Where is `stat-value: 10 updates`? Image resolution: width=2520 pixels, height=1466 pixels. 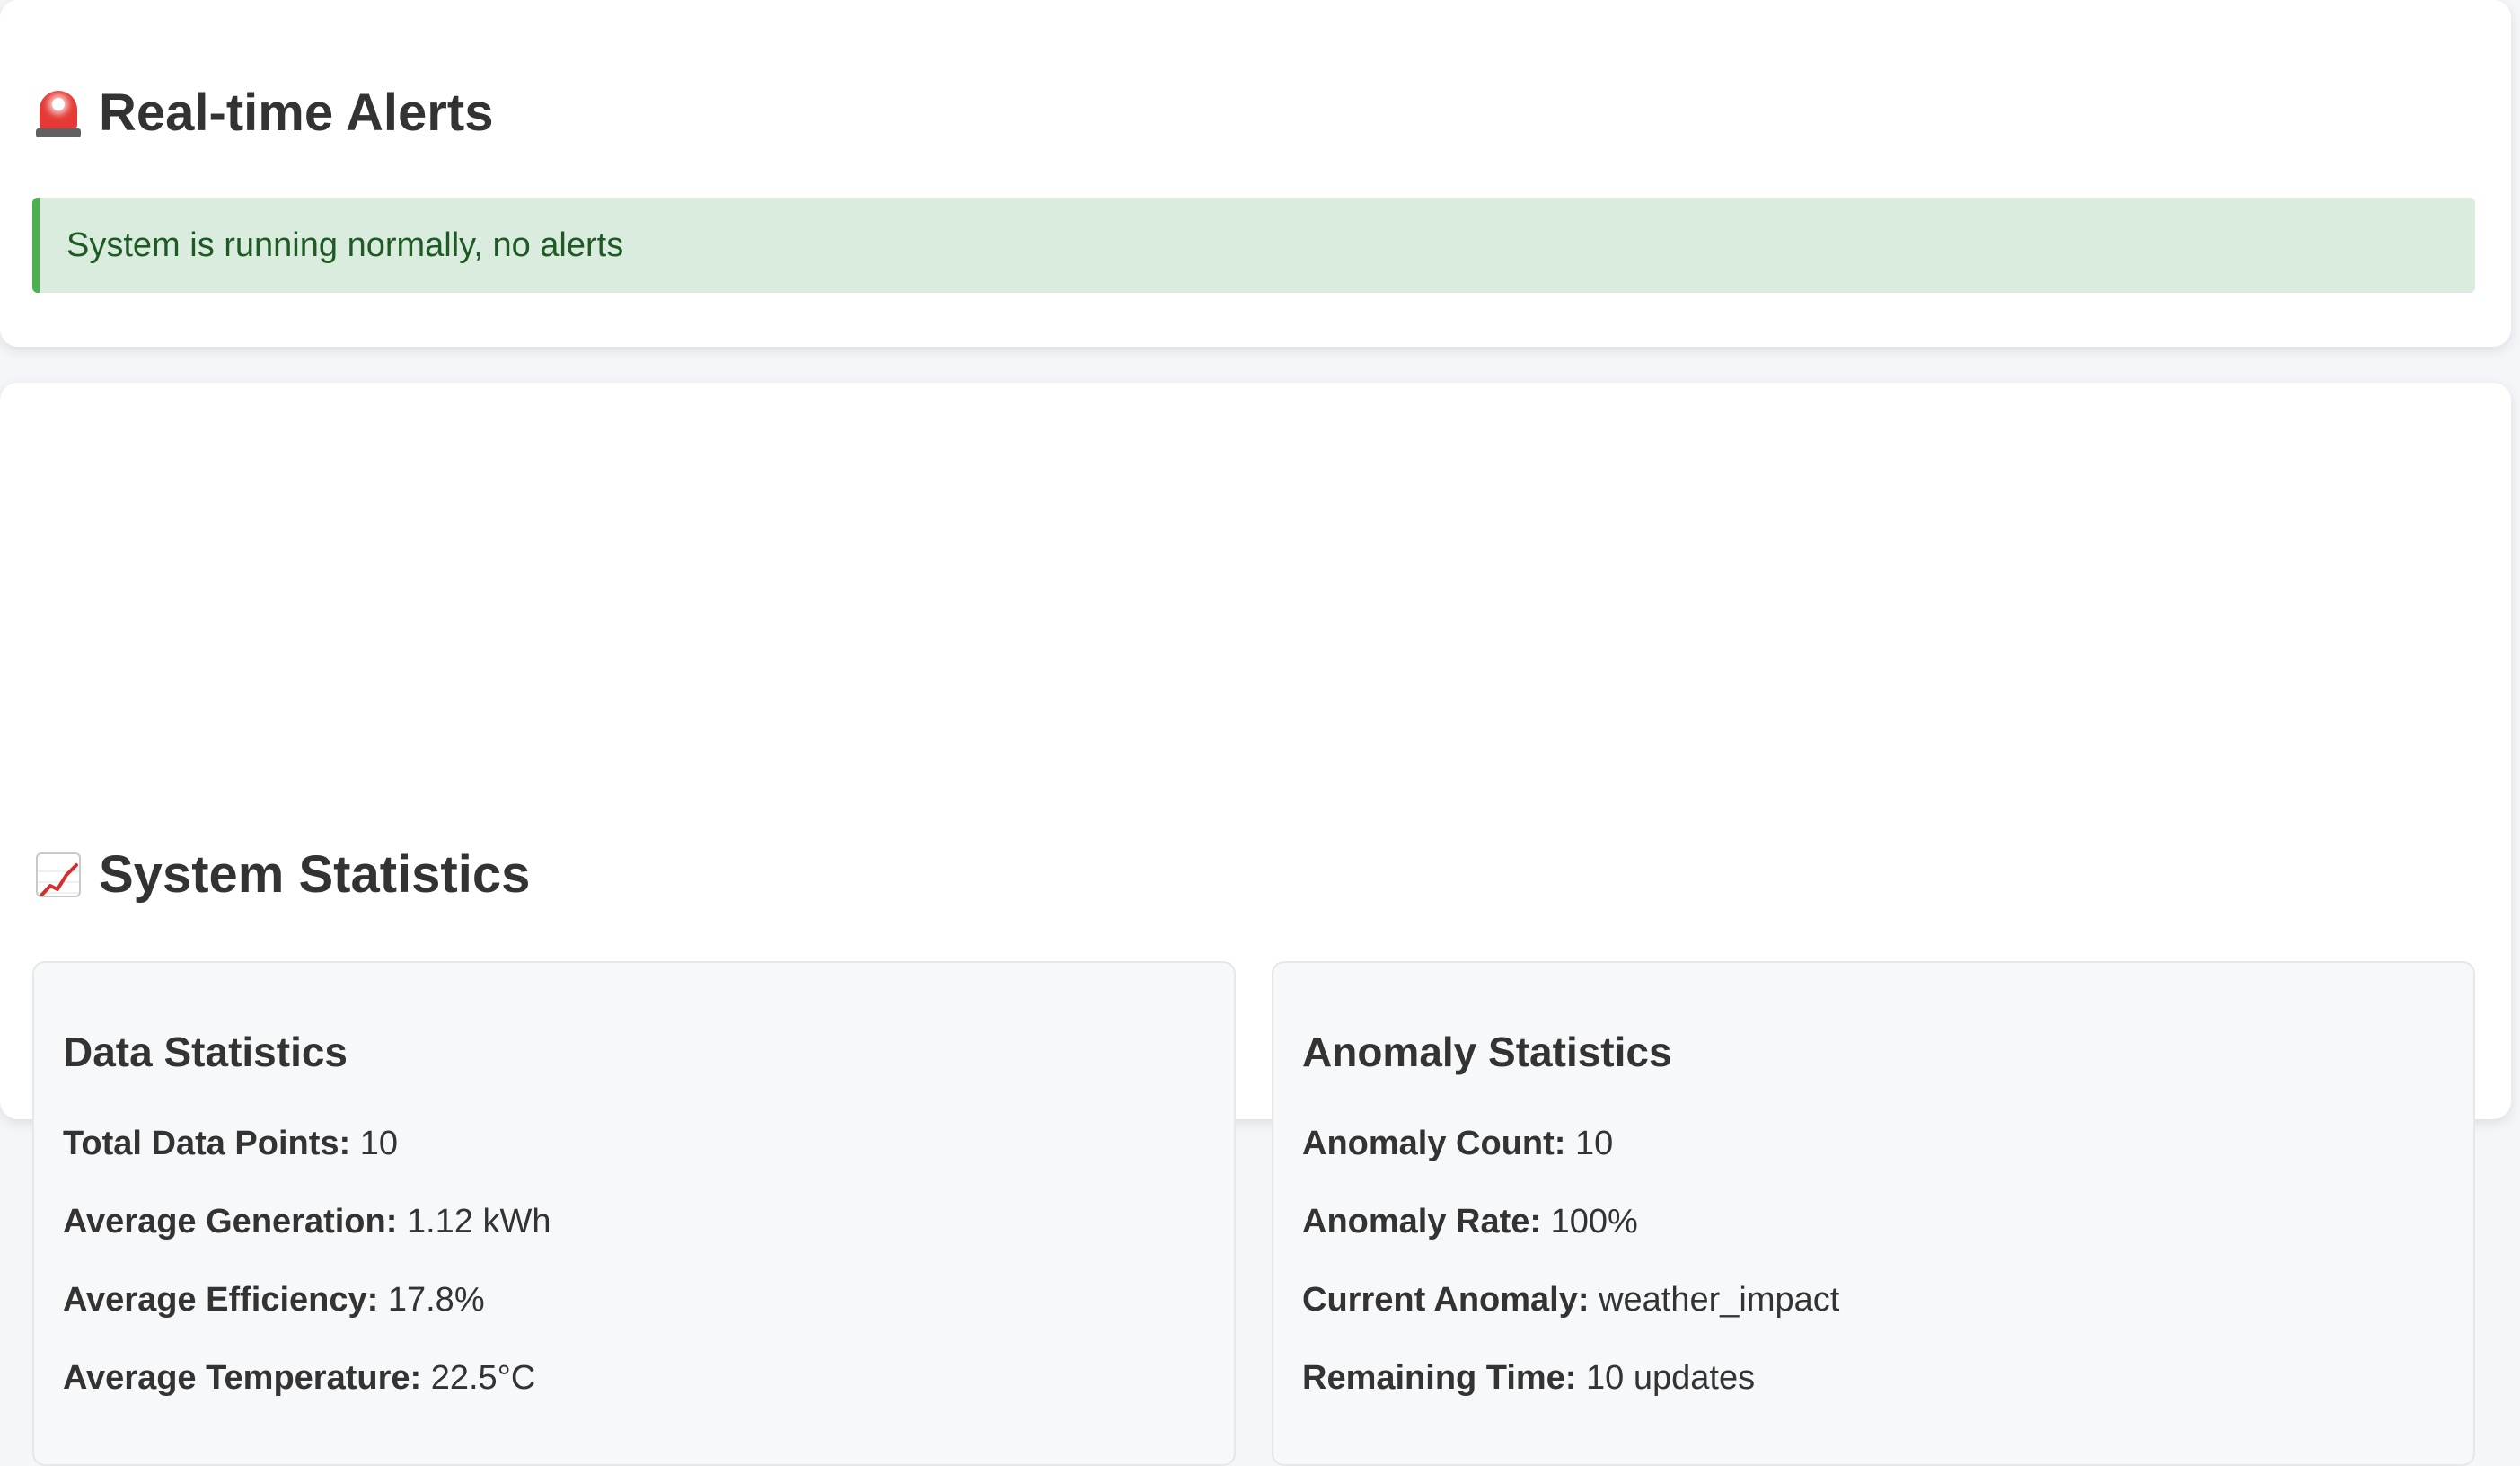
stat-value: 10 updates is located at coordinates (1671, 1378).